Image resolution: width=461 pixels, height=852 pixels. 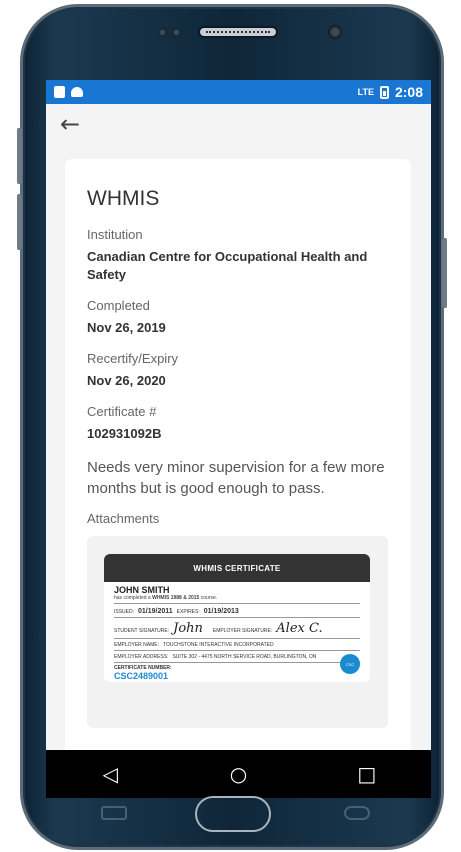 I want to click on status-bar: LTE 2:08, so click(x=238, y=92).